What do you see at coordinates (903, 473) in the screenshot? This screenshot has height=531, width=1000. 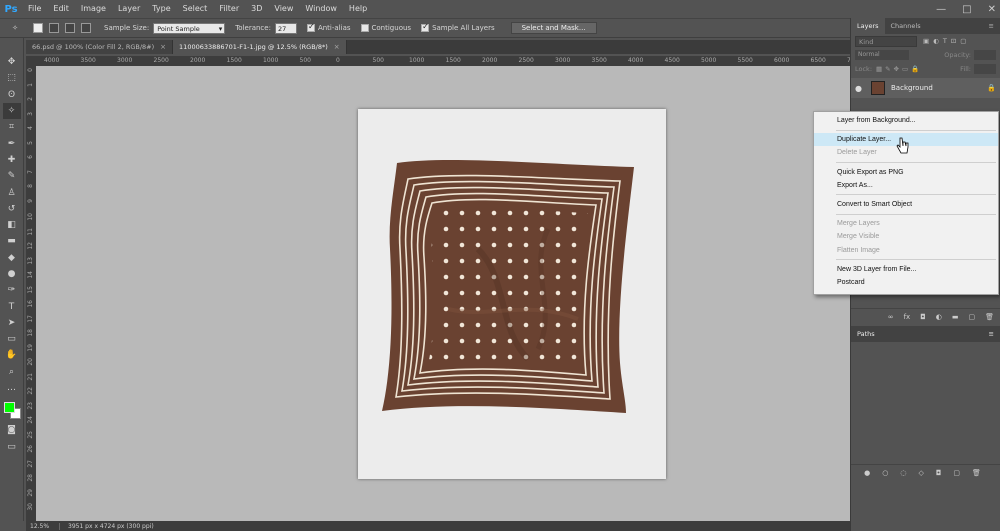 I see `load-selection-icon: ◌` at bounding box center [903, 473].